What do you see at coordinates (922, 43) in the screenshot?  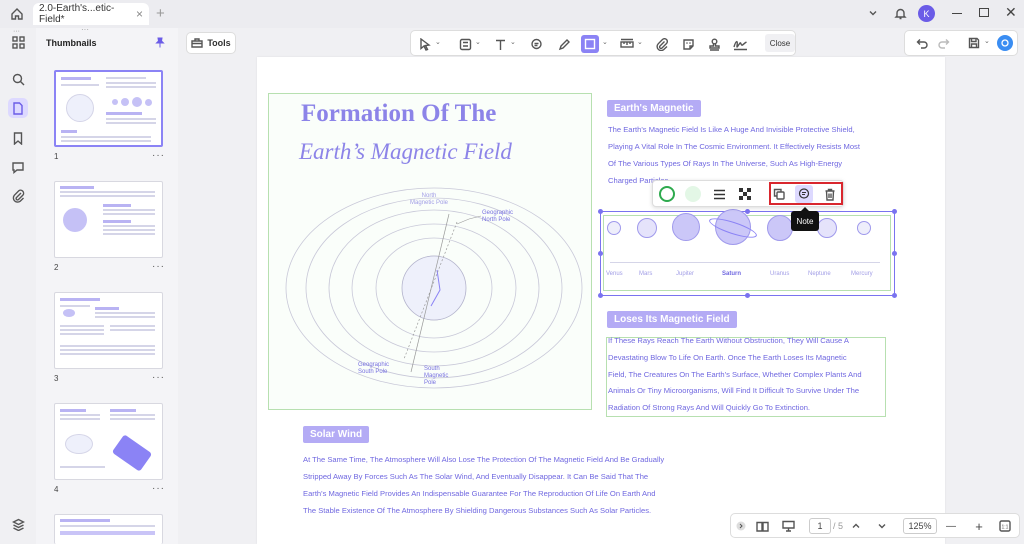 I see `undo-icon` at bounding box center [922, 43].